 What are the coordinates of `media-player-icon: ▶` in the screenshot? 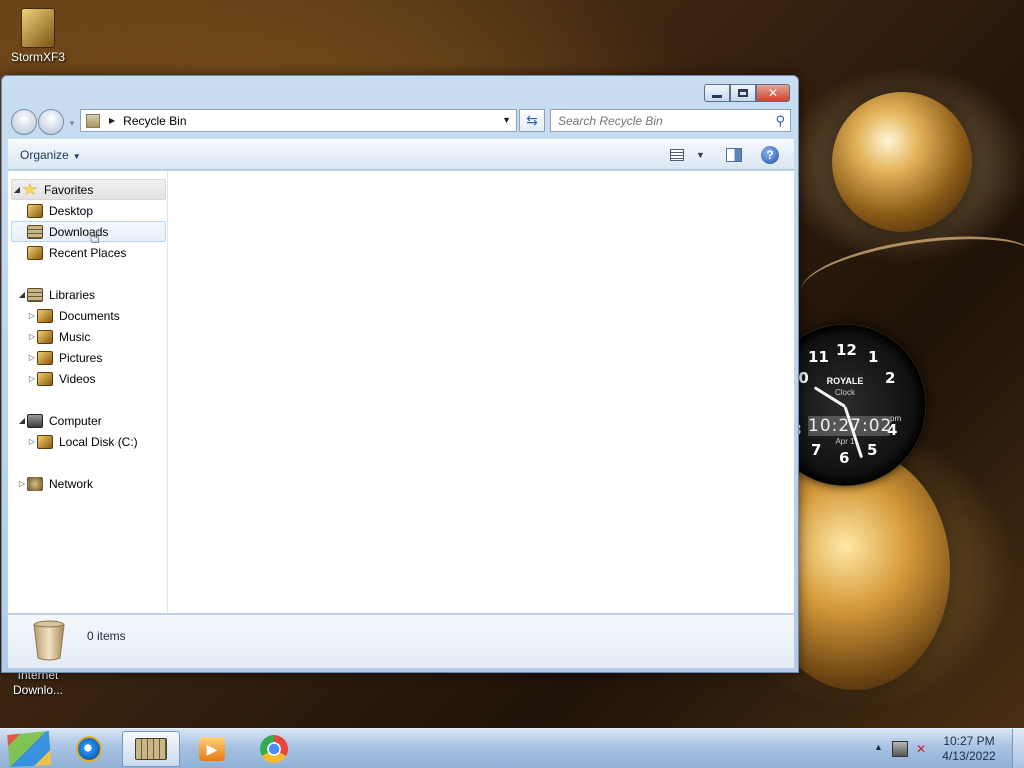 It's located at (212, 749).